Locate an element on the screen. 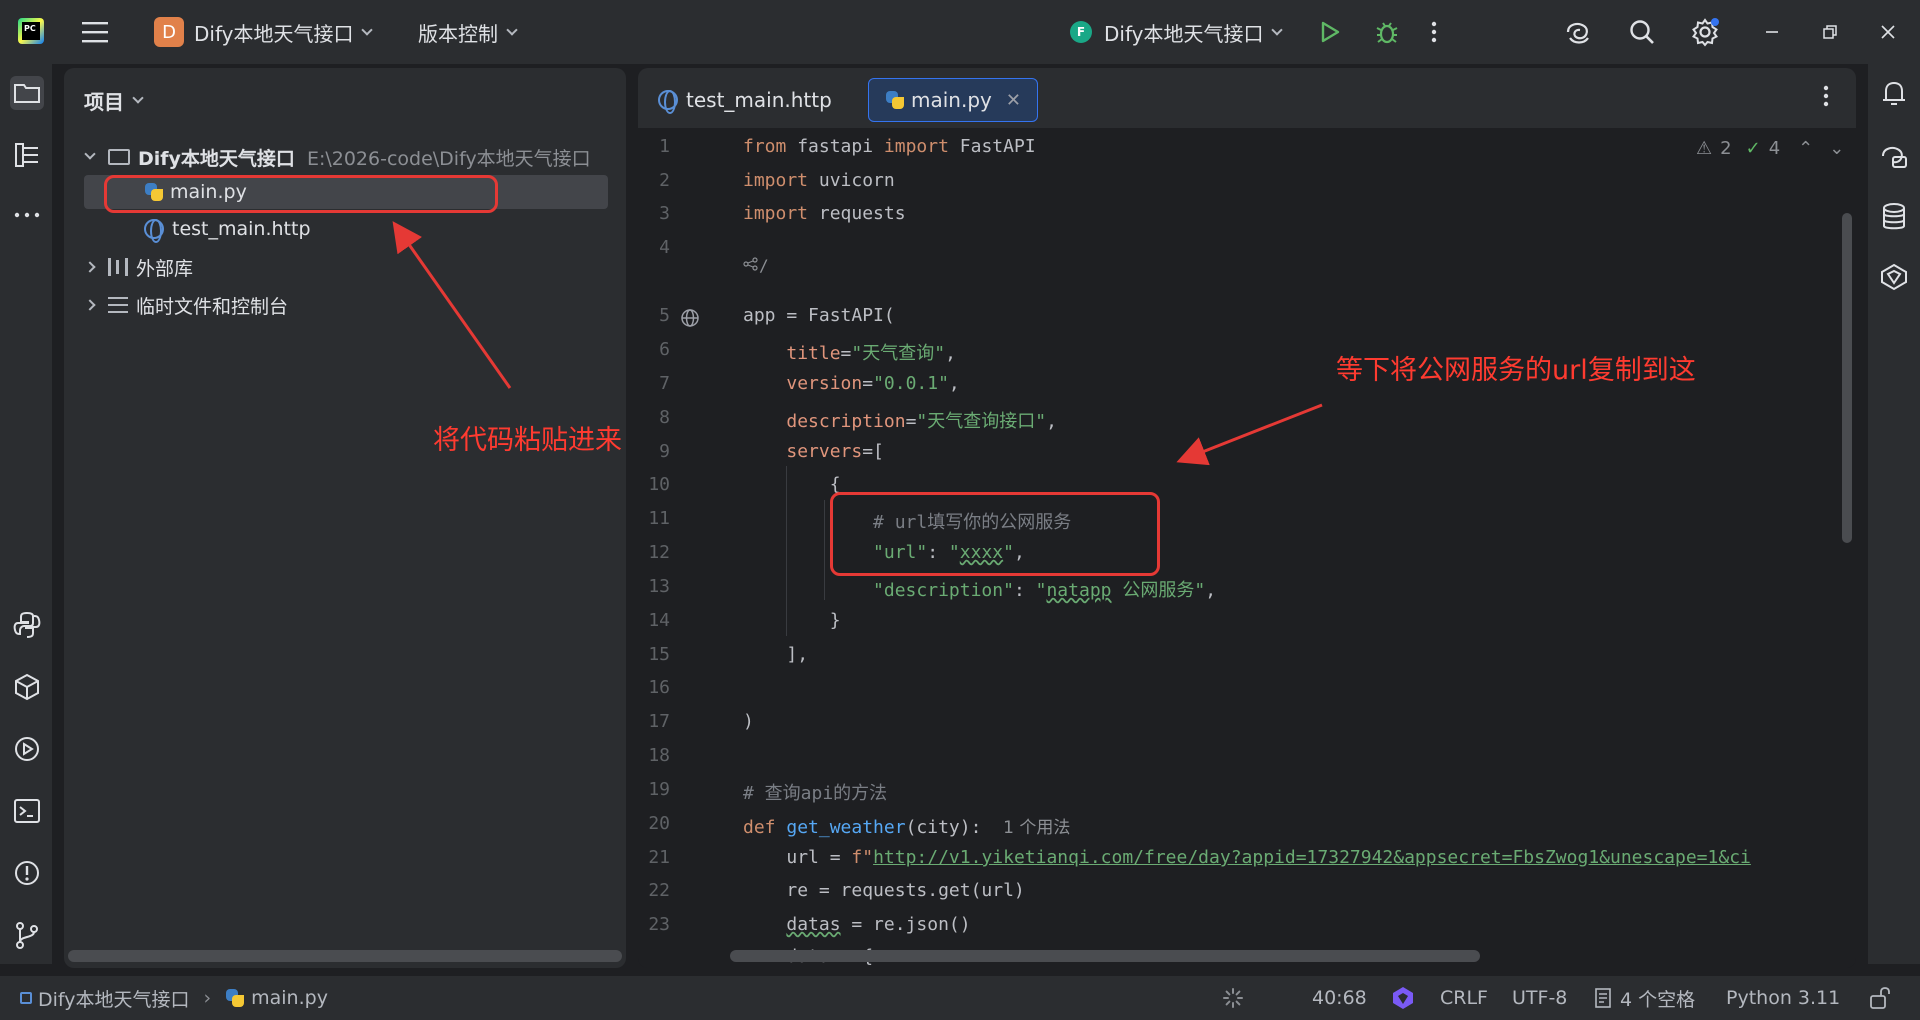 The height and width of the screenshot is (1020, 1920). breadcrumb-file: main.py is located at coordinates (289, 998).